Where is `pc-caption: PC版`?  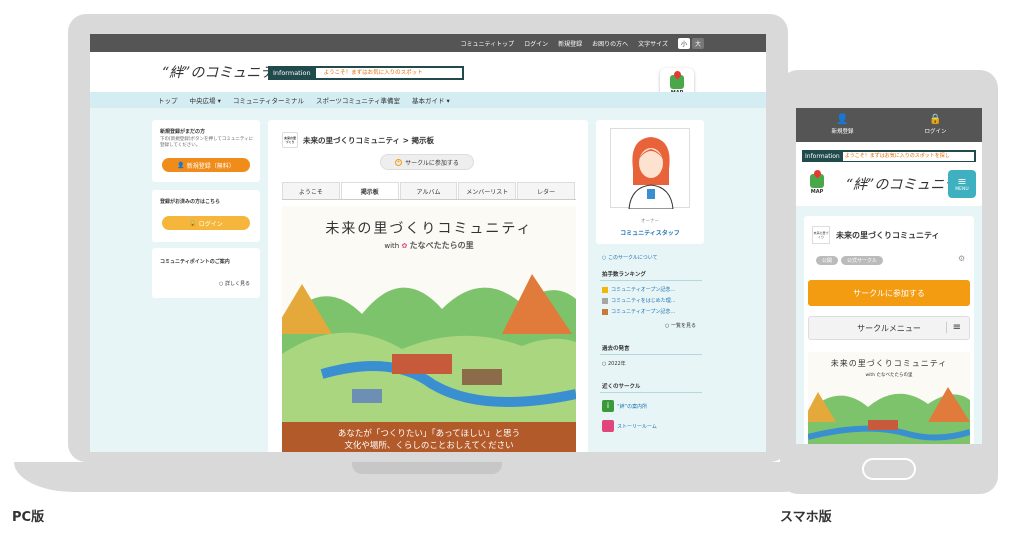 pc-caption: PC版 is located at coordinates (28, 517).